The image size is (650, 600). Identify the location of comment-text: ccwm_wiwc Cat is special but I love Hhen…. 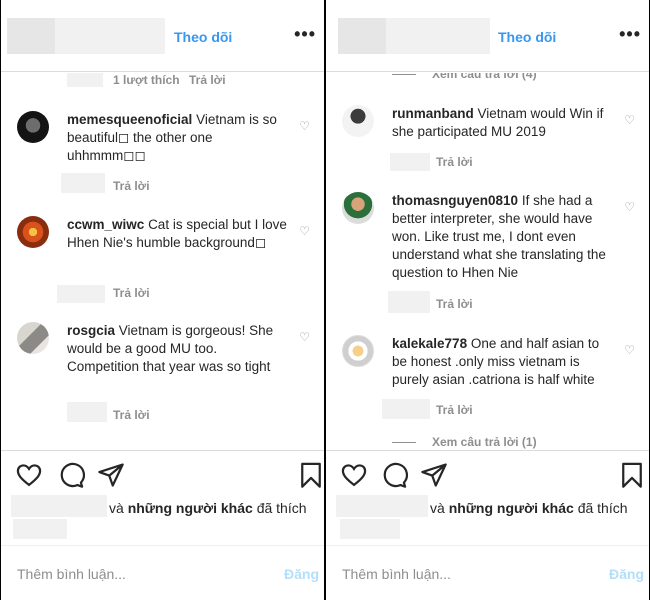
(177, 234).